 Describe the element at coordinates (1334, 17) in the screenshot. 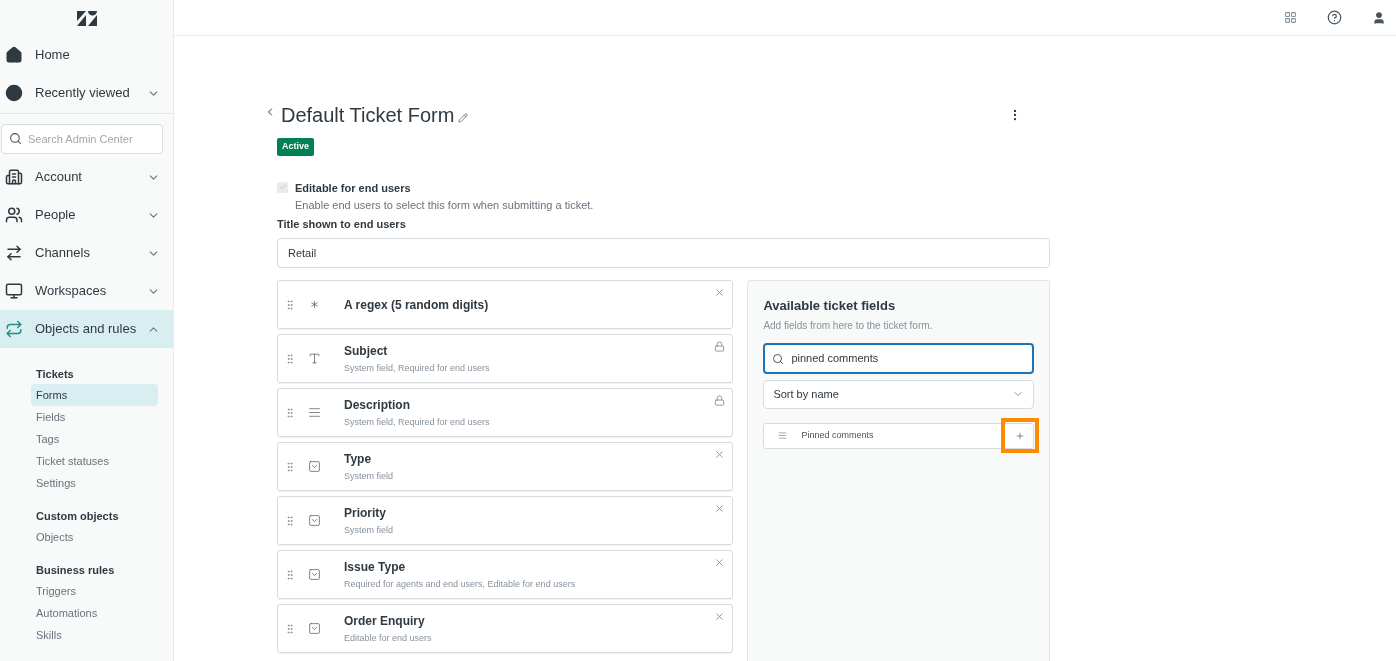

I see `help-icon` at that location.